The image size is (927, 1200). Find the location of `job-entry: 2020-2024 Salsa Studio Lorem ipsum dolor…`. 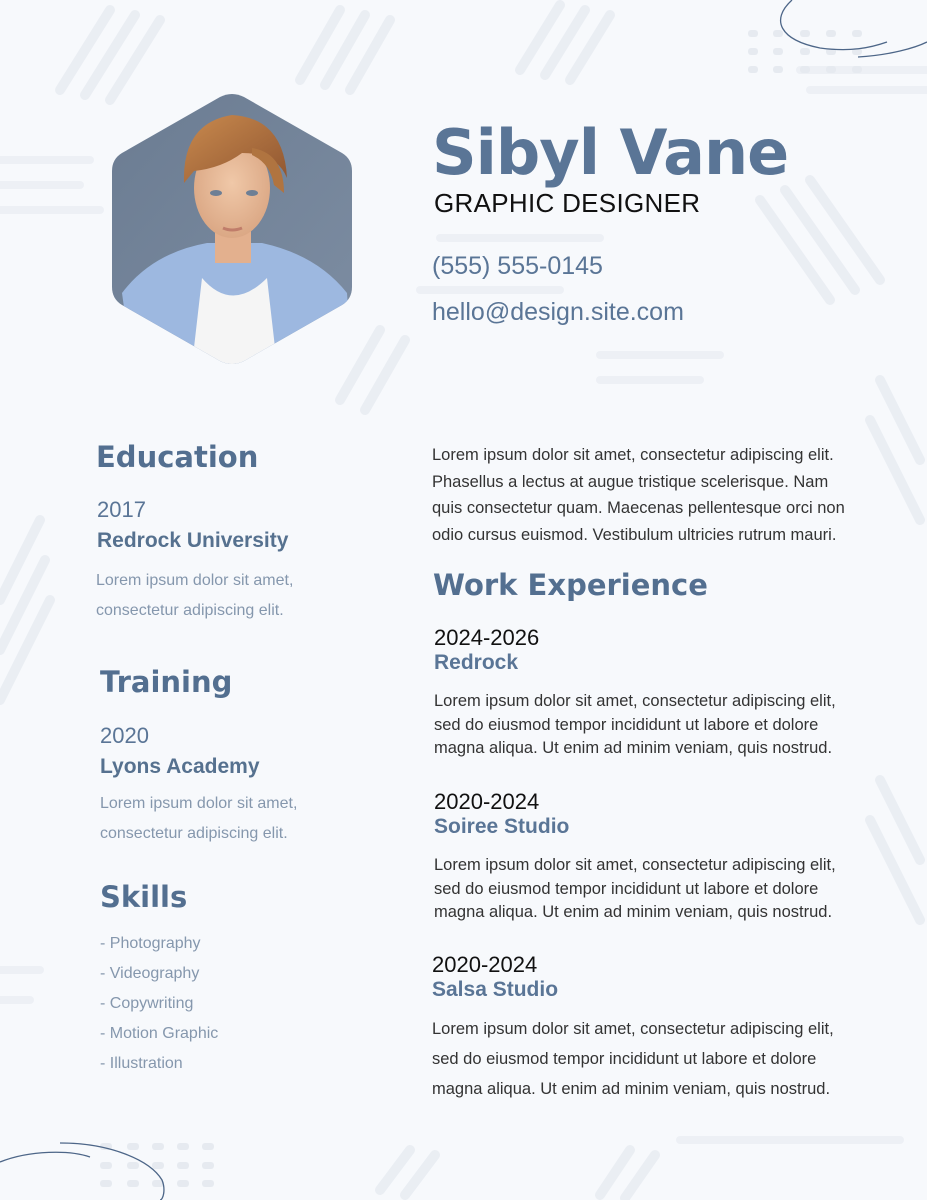

job-entry: 2020-2024 Salsa Studio Lorem ipsum dolor… is located at coordinates (647, 1028).